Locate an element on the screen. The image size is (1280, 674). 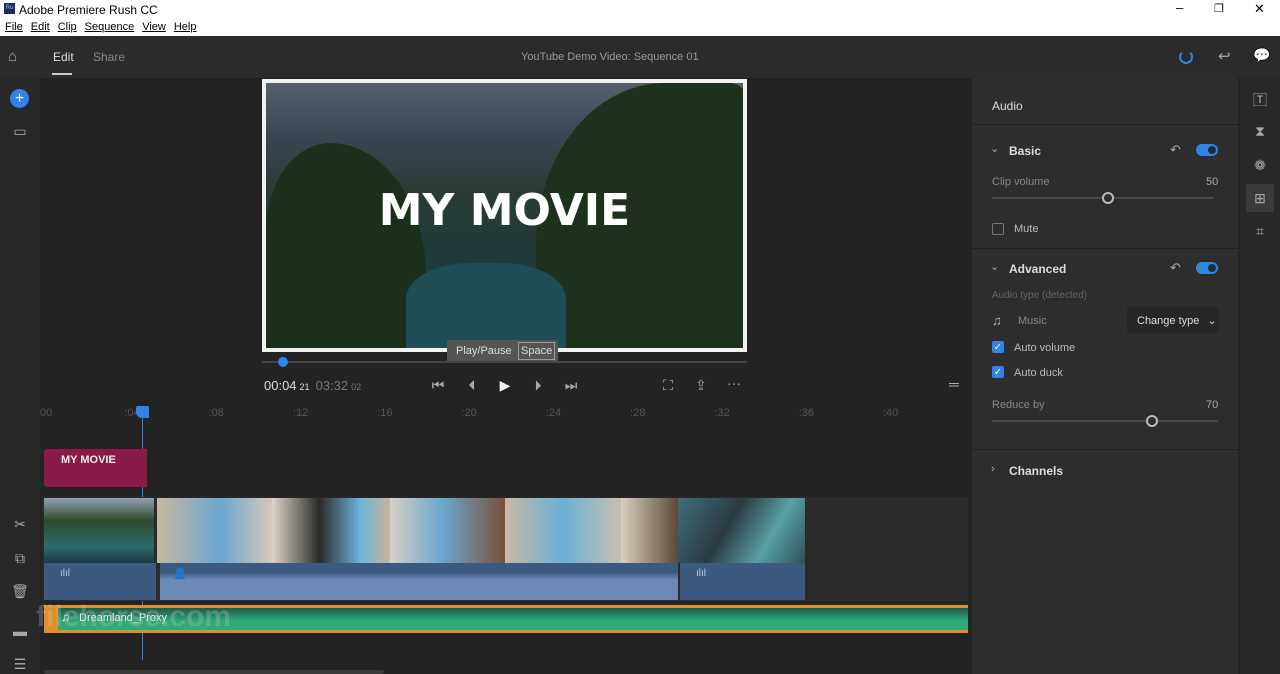
change-type-label: Change type is located at coordinates (1168, 321).